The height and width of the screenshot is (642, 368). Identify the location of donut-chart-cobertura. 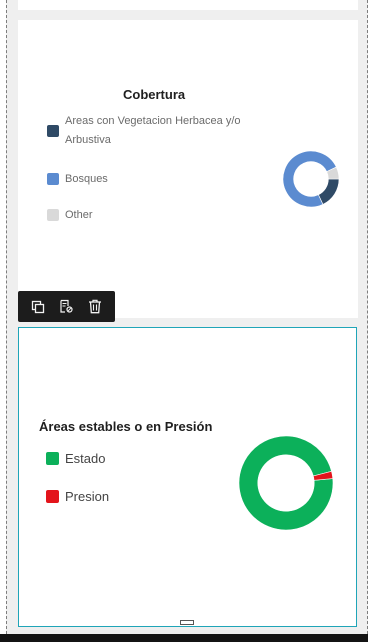
(311, 179).